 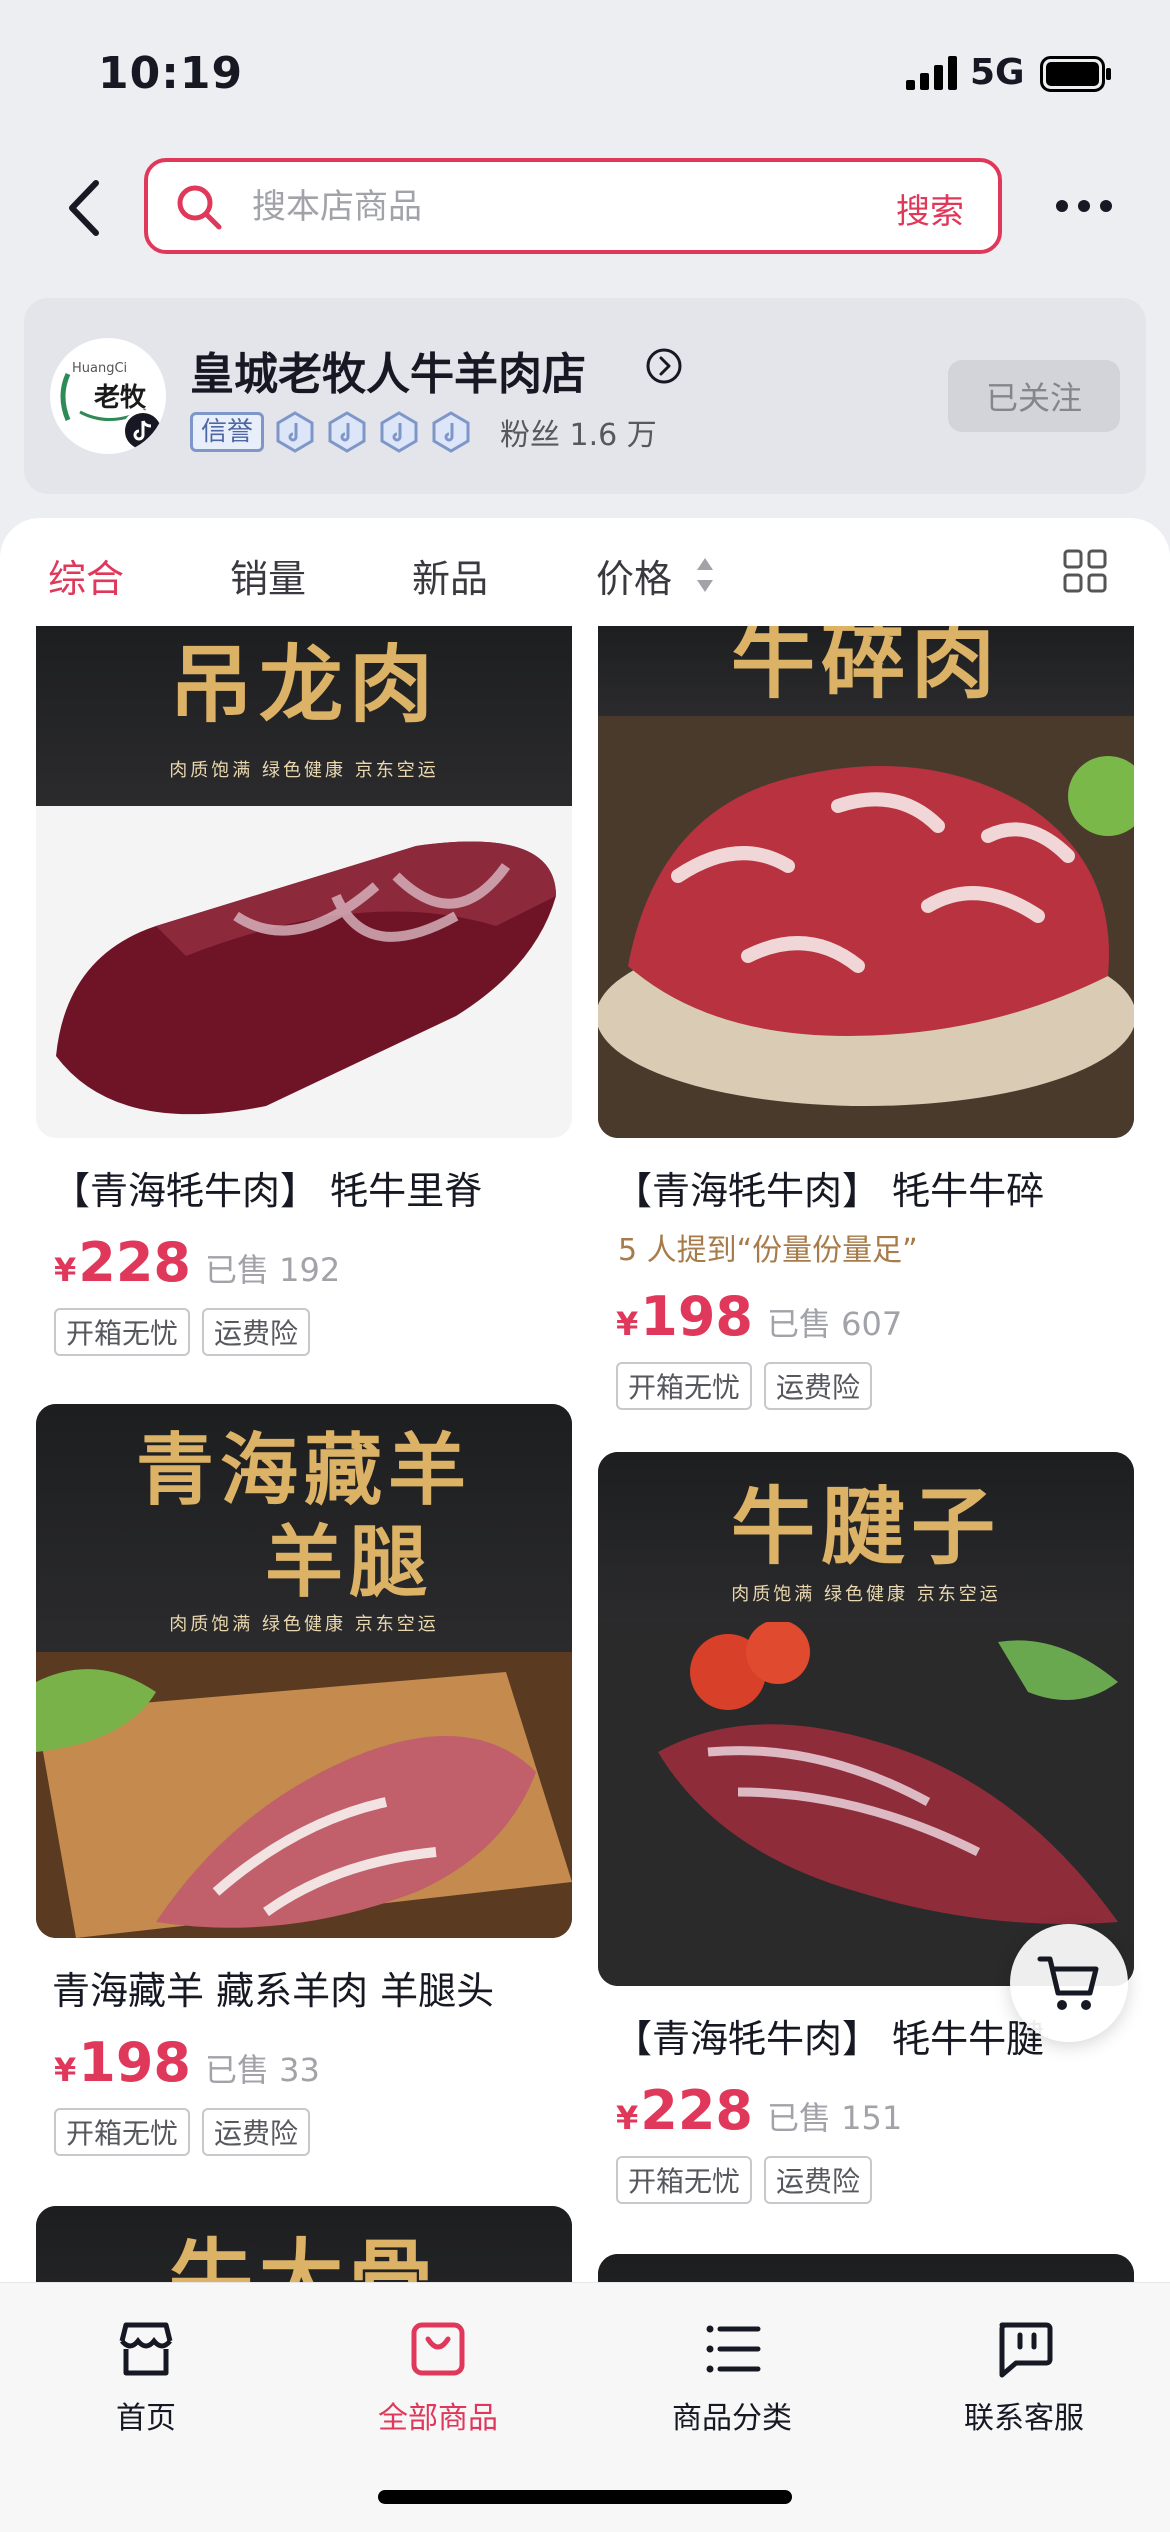 What do you see at coordinates (303, 684) in the screenshot?
I see `banner-title: 吊龙肉` at bounding box center [303, 684].